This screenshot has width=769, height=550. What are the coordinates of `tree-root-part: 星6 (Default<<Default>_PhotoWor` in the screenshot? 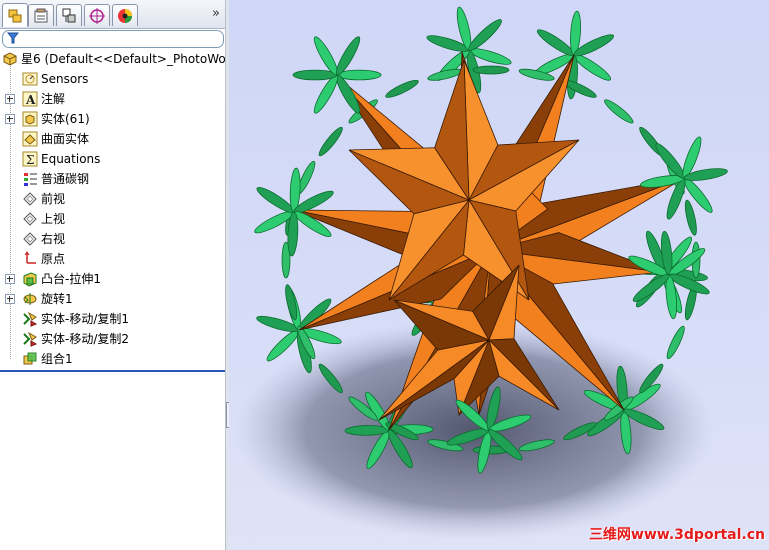 It's located at (116, 59).